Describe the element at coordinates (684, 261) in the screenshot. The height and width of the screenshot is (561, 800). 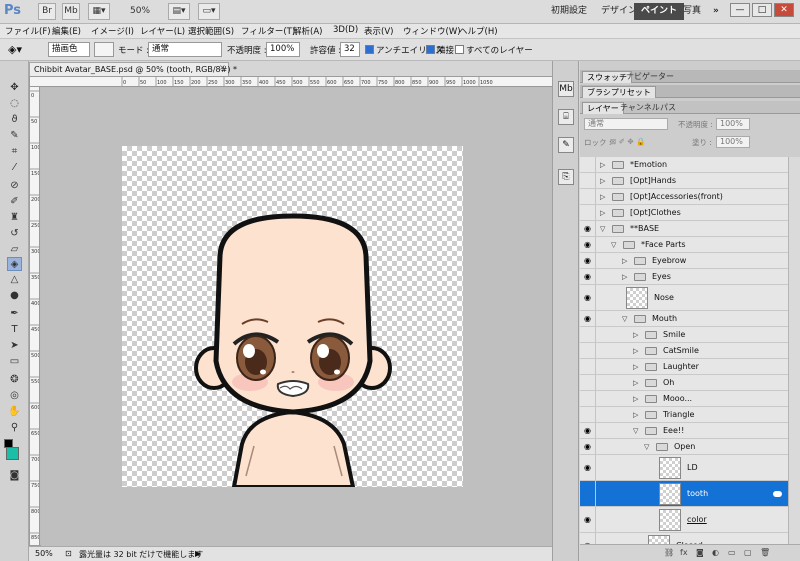
I see `layer-row: ◉ ▷ Eyebrow` at that location.